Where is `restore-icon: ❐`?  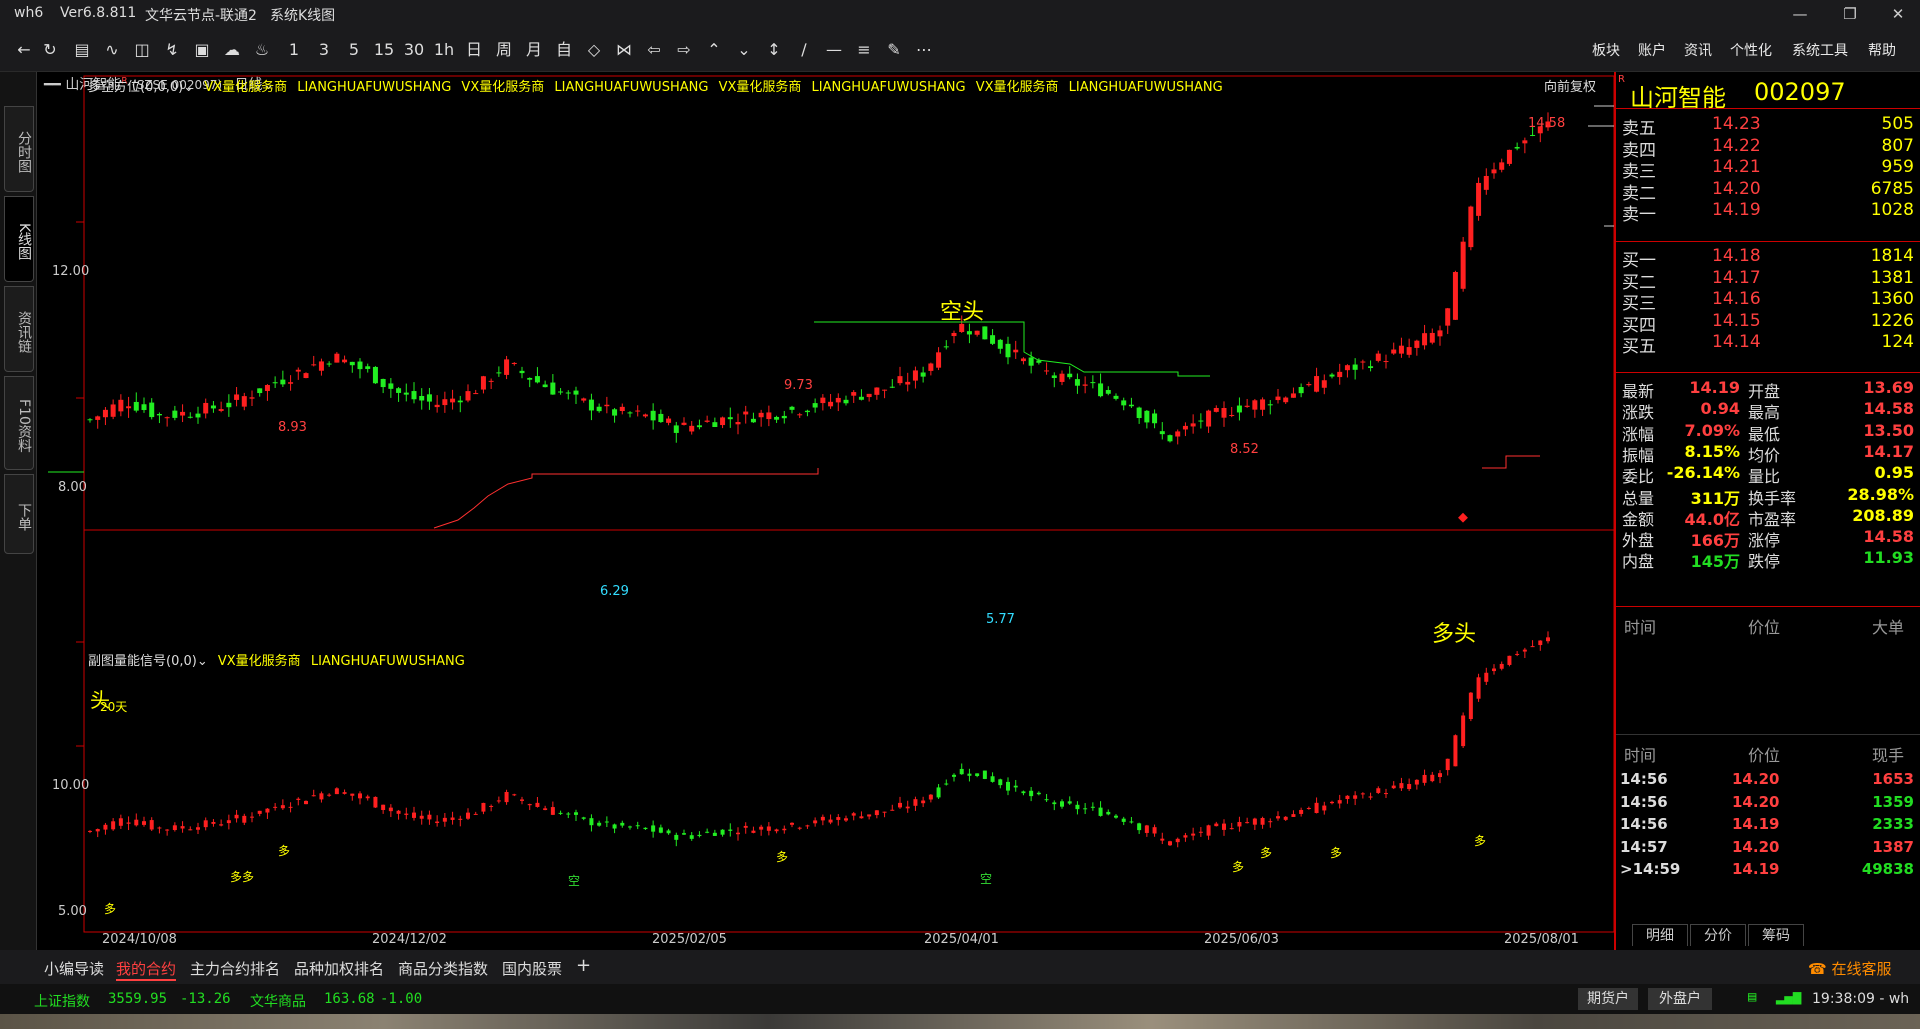 restore-icon: ❐ is located at coordinates (1850, 14).